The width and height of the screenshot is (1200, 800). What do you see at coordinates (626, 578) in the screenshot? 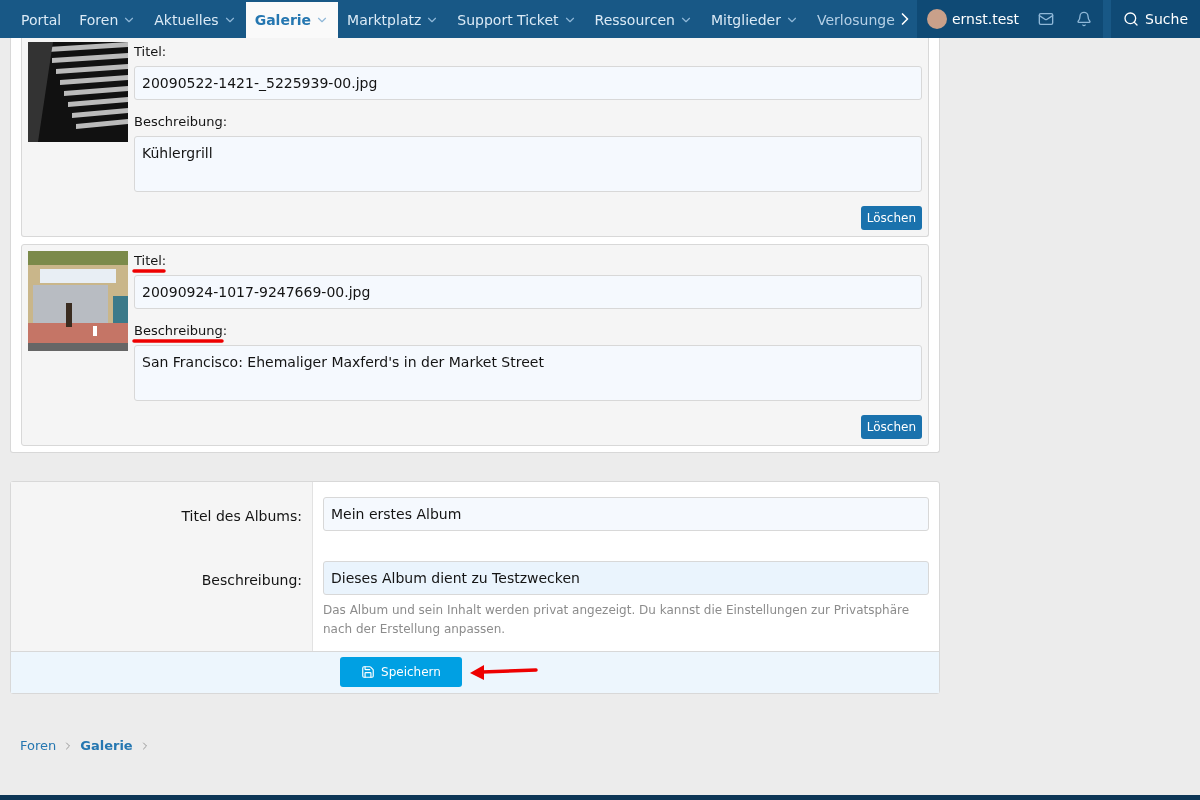
I see `input-field: Dieses Album dient zu Testzwecken` at bounding box center [626, 578].